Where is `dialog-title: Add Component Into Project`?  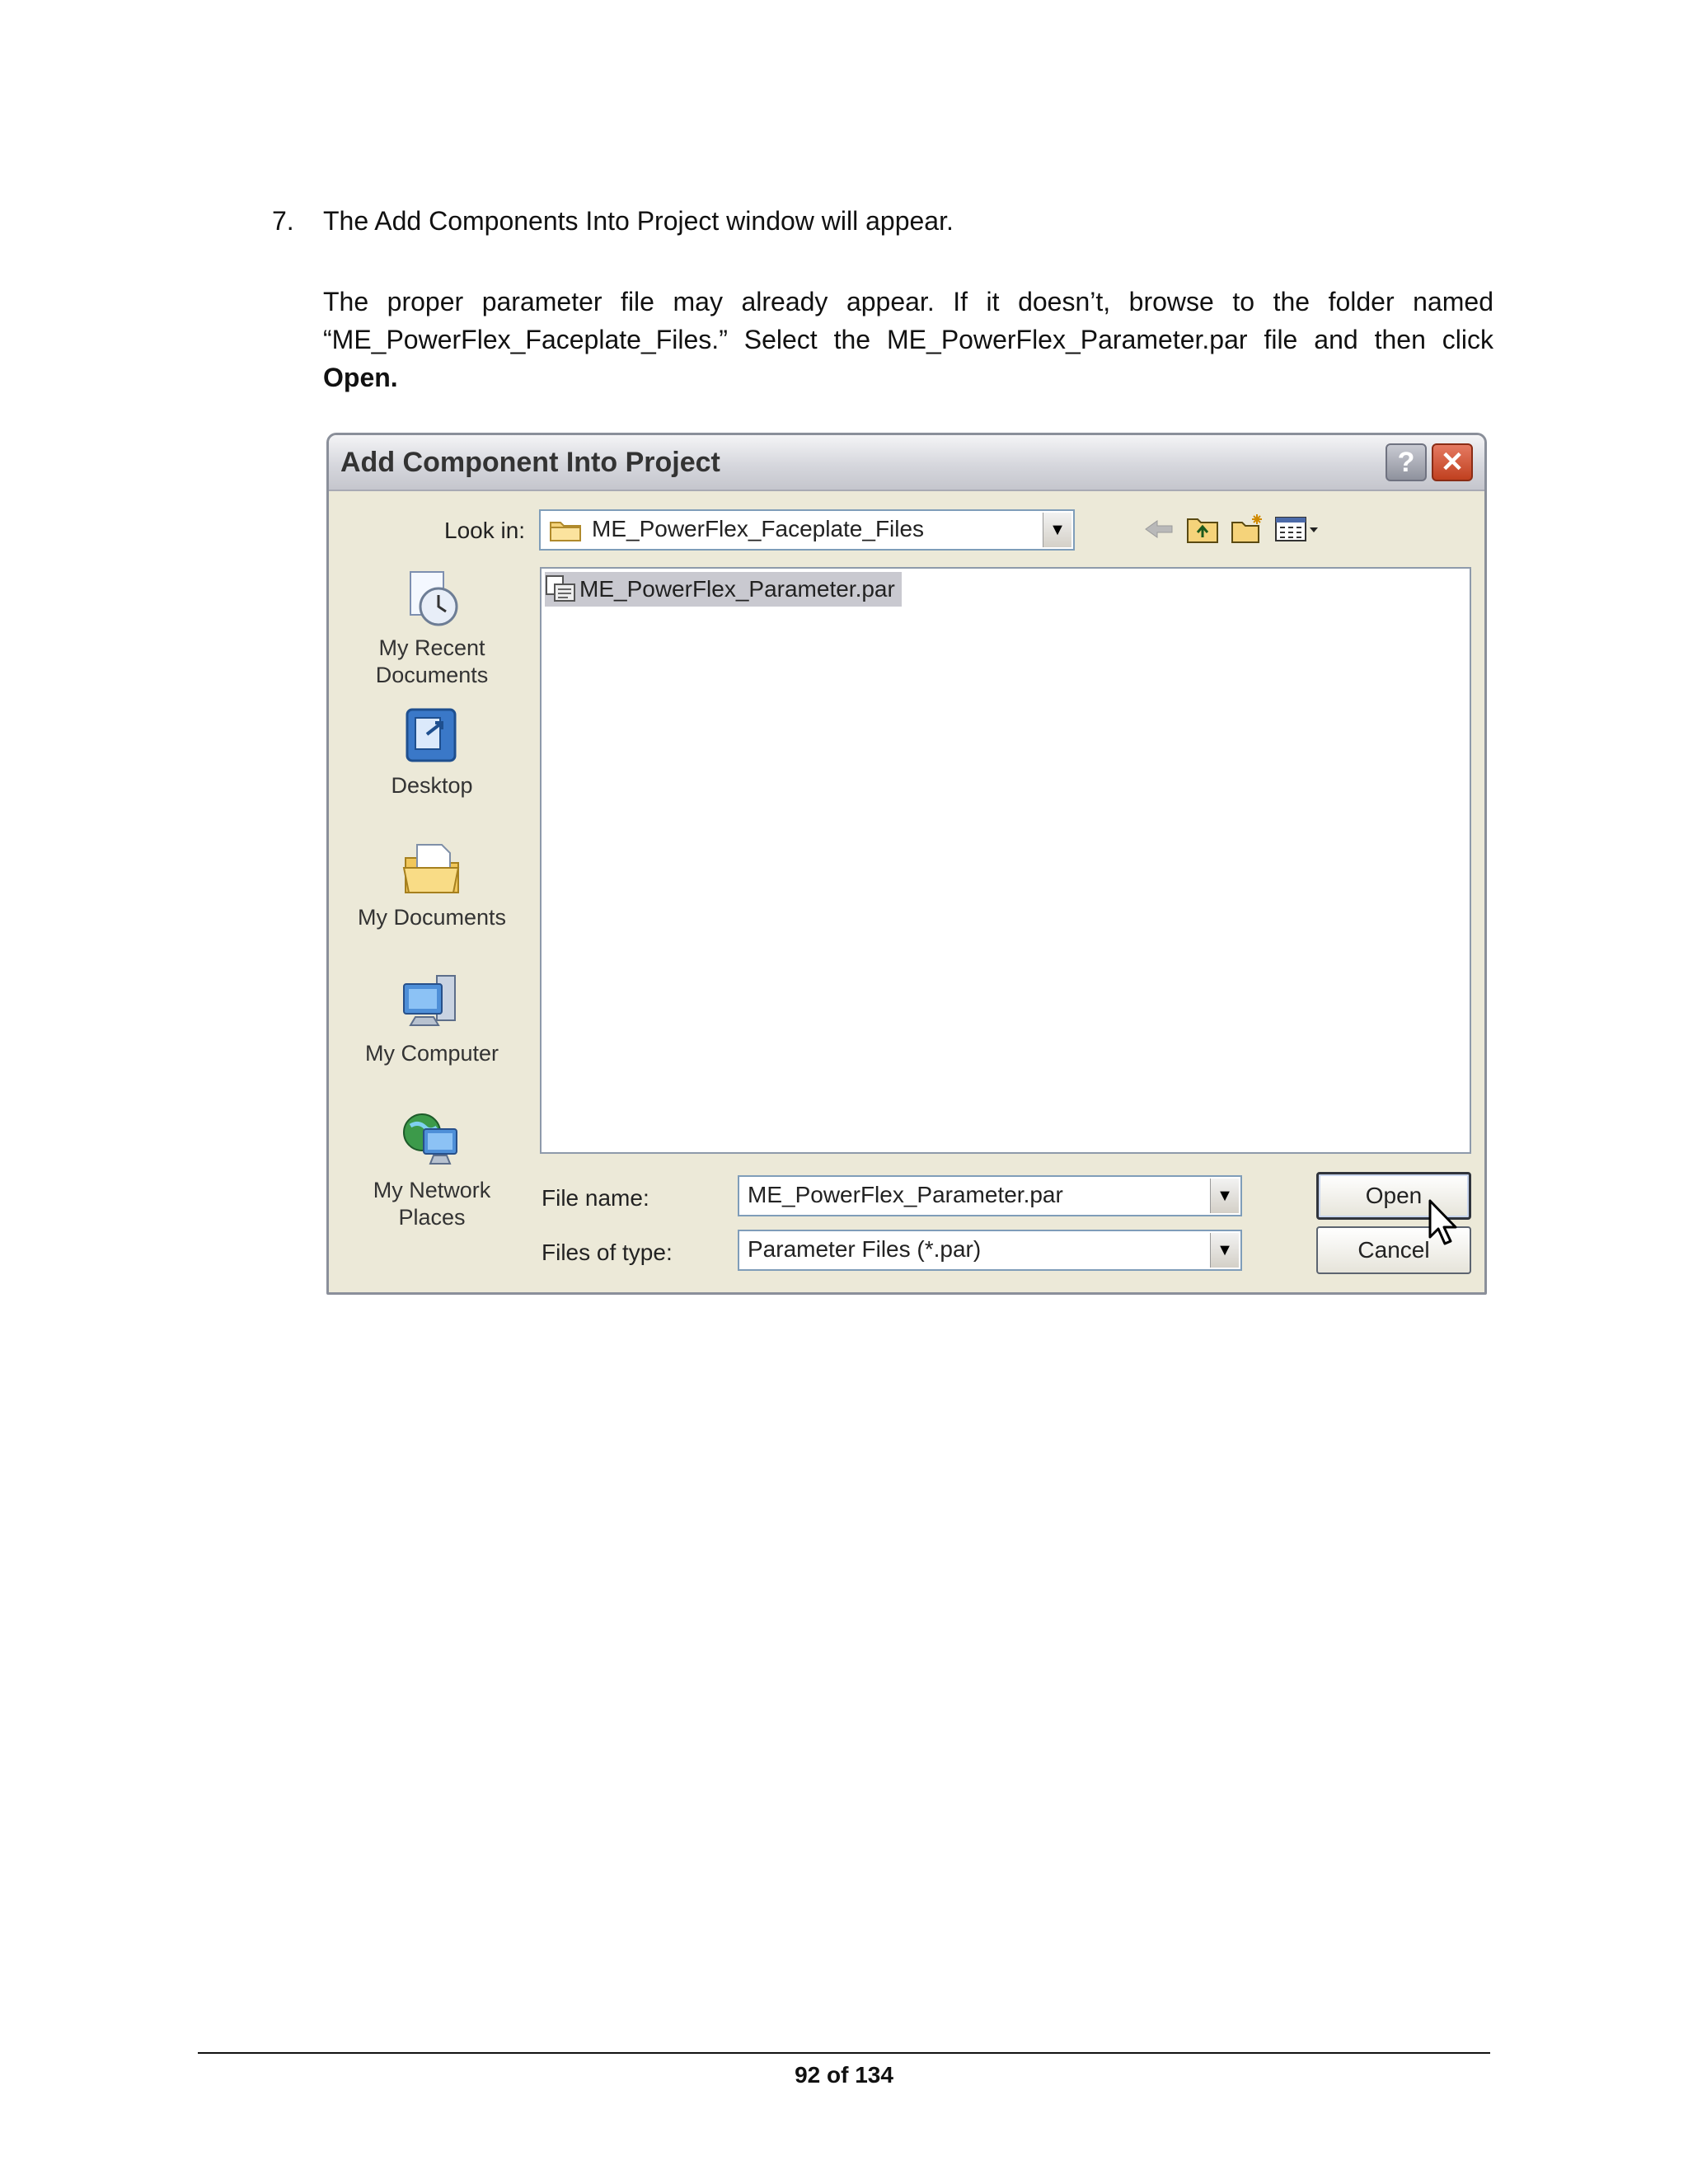
dialog-title: Add Component Into Project is located at coordinates (530, 462).